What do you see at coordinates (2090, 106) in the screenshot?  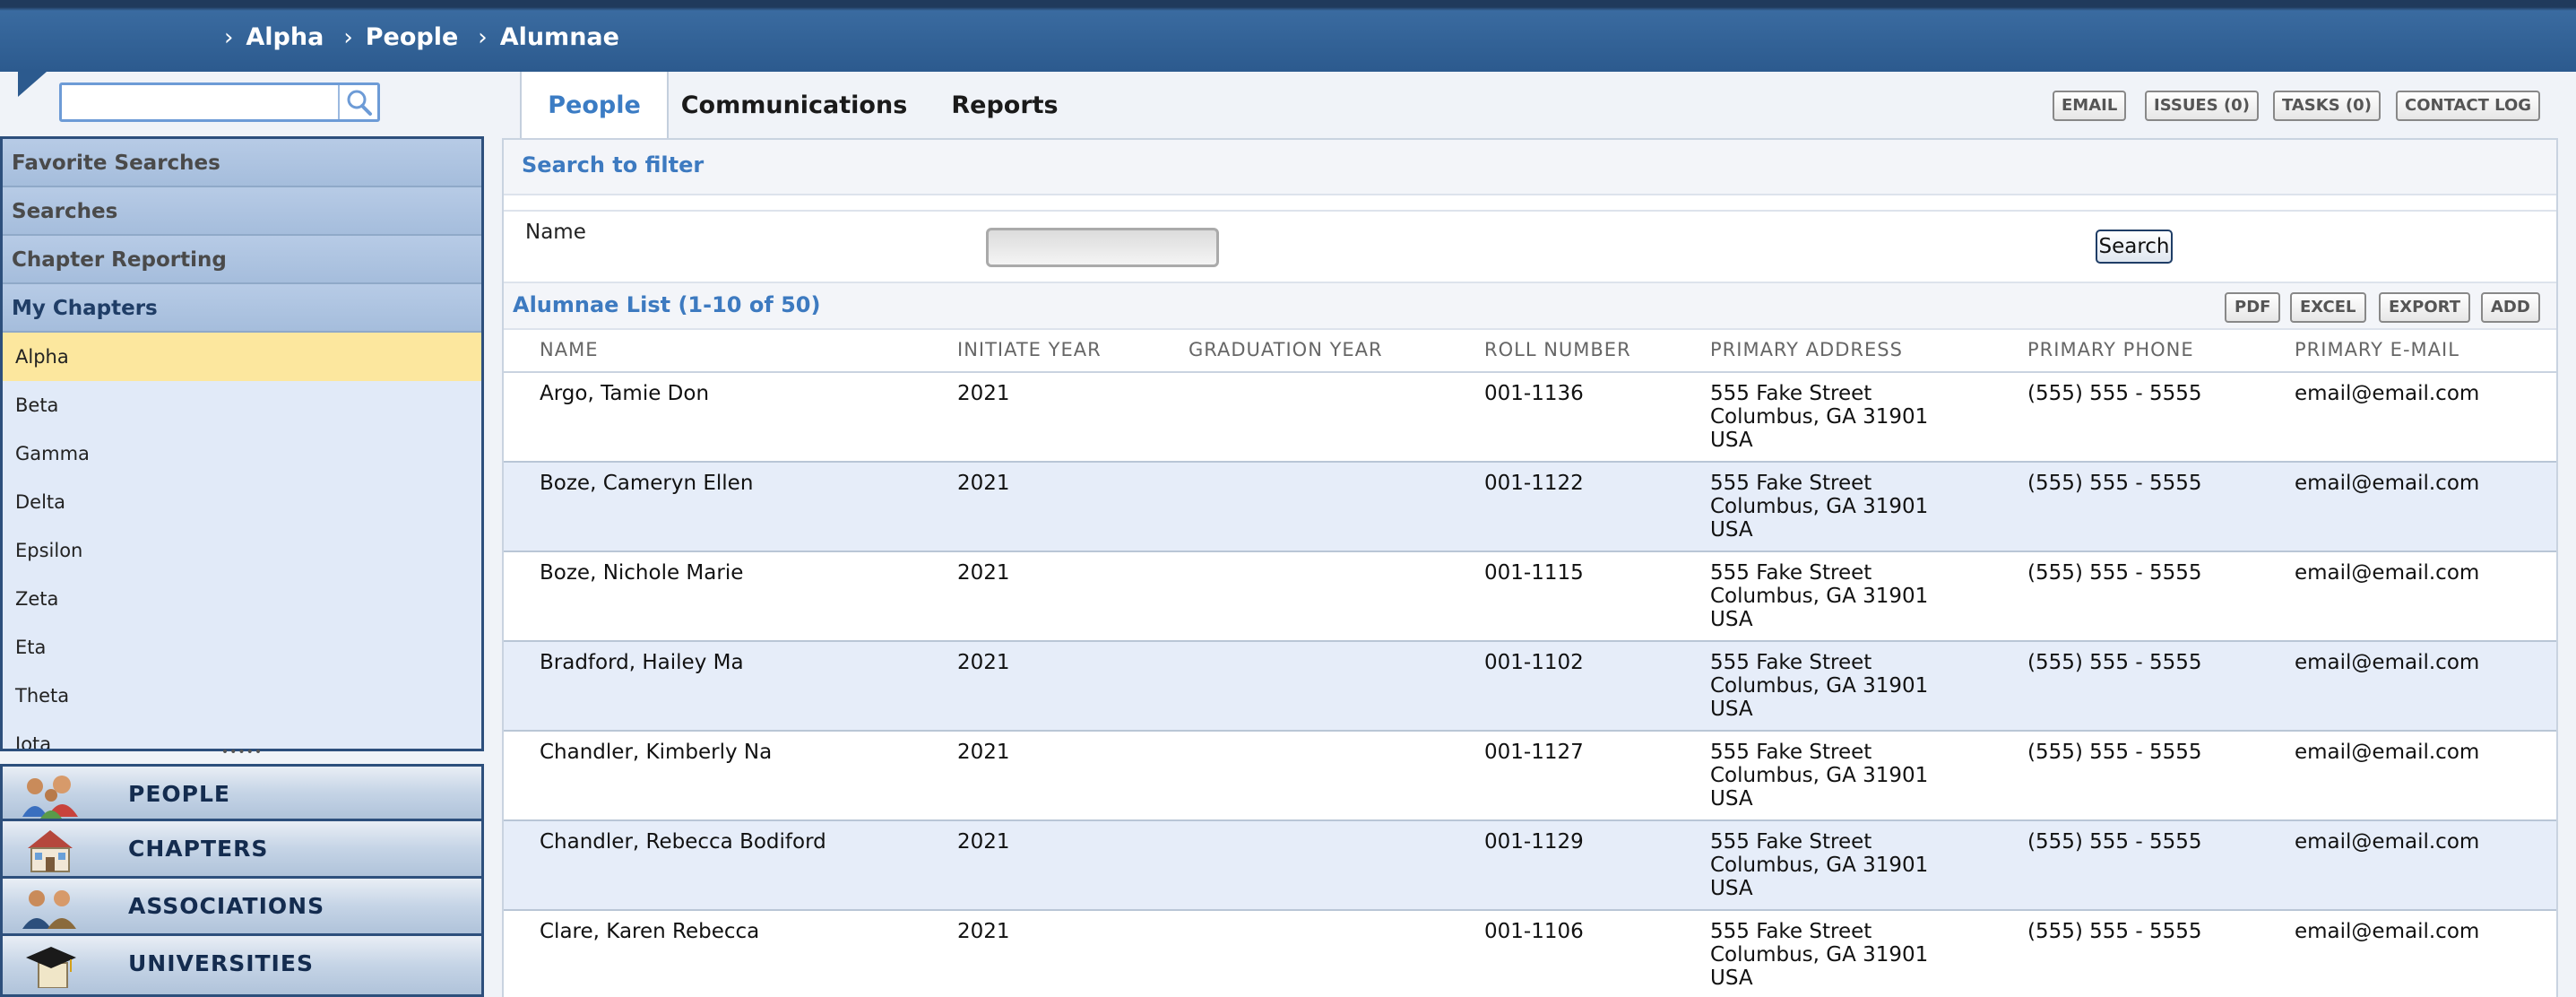 I see `email-button: EMAIL` at bounding box center [2090, 106].